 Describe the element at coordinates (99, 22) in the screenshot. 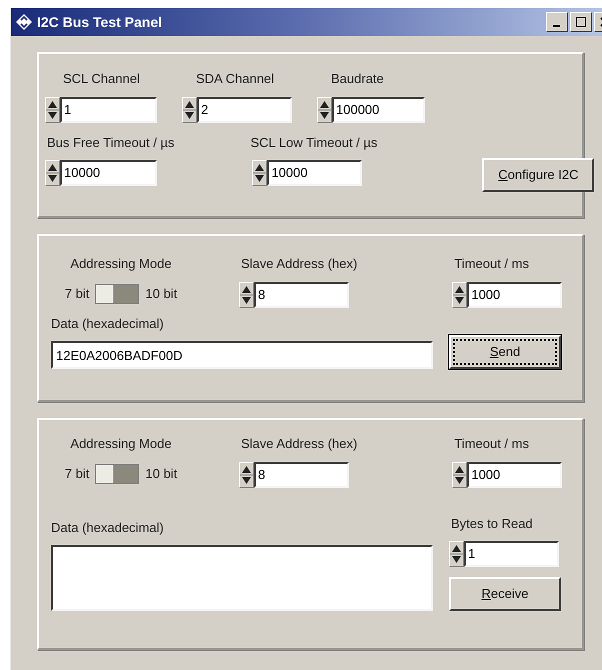

I see `window-title: I2C Bus Test Panel` at that location.